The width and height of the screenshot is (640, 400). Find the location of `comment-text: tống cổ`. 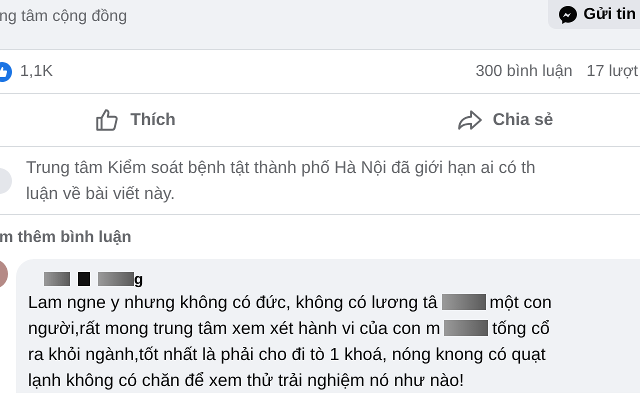

comment-text: tống cổ is located at coordinates (521, 328).